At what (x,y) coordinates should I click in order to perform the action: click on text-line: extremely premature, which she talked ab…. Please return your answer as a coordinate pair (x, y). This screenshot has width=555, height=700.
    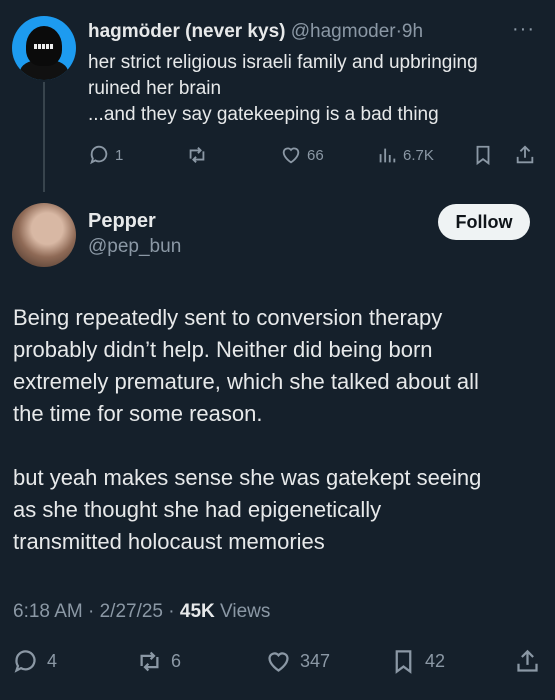
    Looking at the image, I should click on (246, 381).